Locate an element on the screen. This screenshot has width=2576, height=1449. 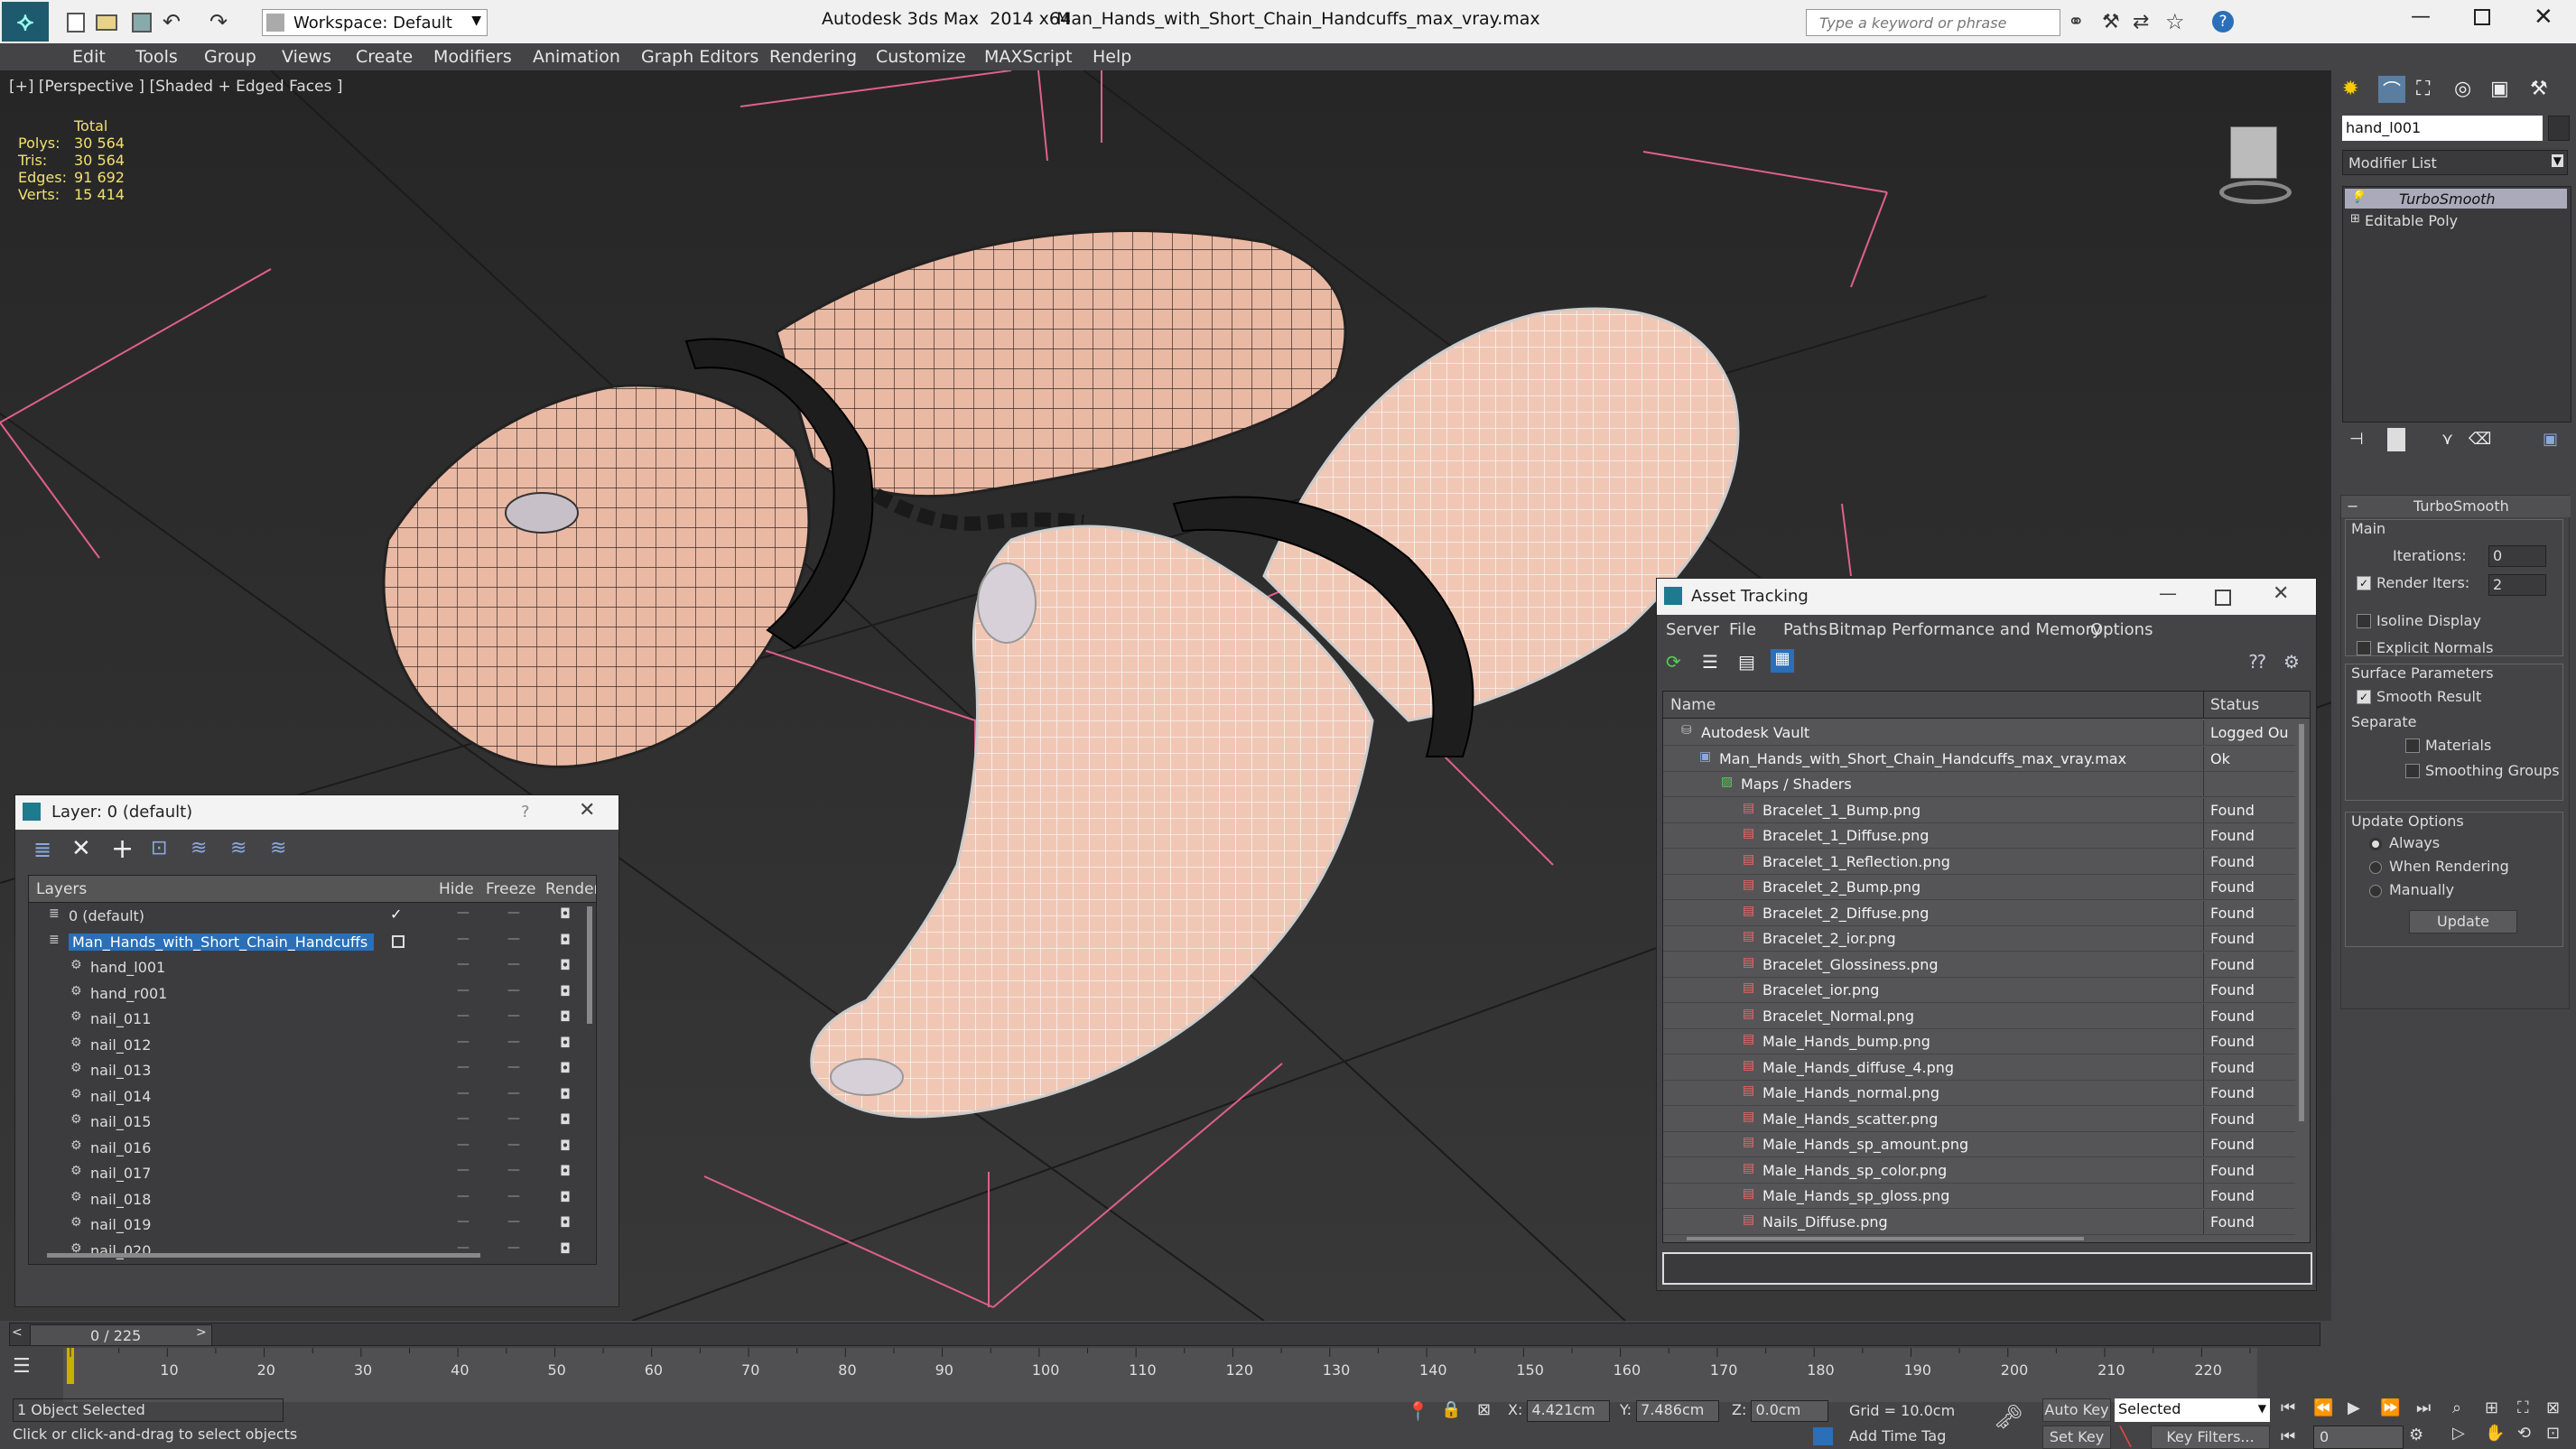
asset-minimize-icon: — is located at coordinates (2168, 593).